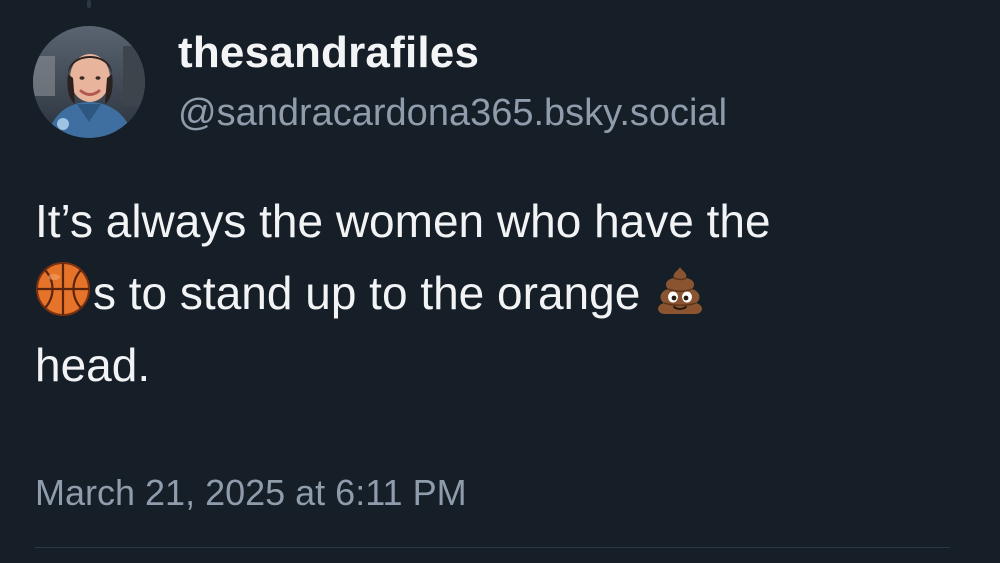 Image resolution: width=1000 pixels, height=563 pixels. I want to click on avatar-photo-icon, so click(89, 82).